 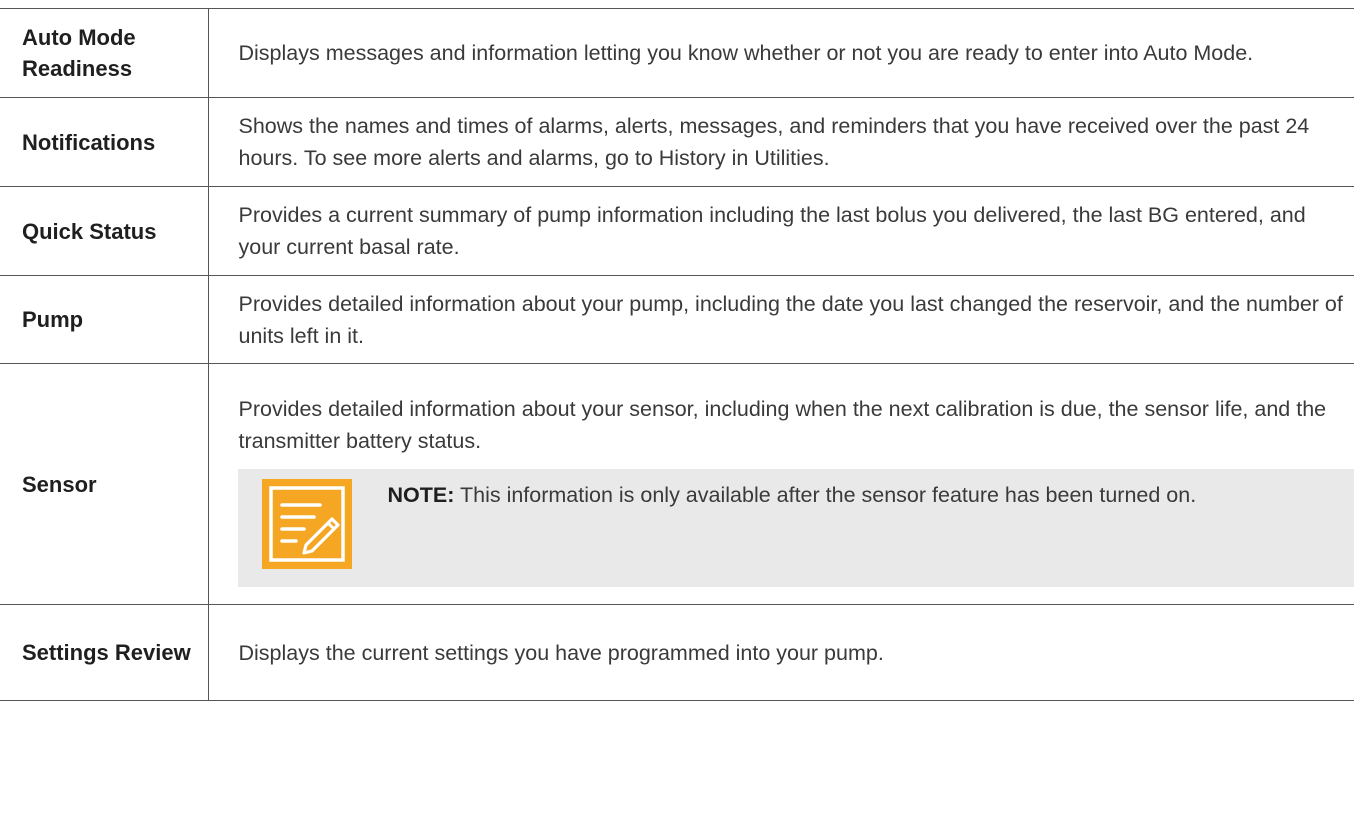 I want to click on row-term-auto-mode-readiness: Auto Mode Readiness, so click(x=104, y=53).